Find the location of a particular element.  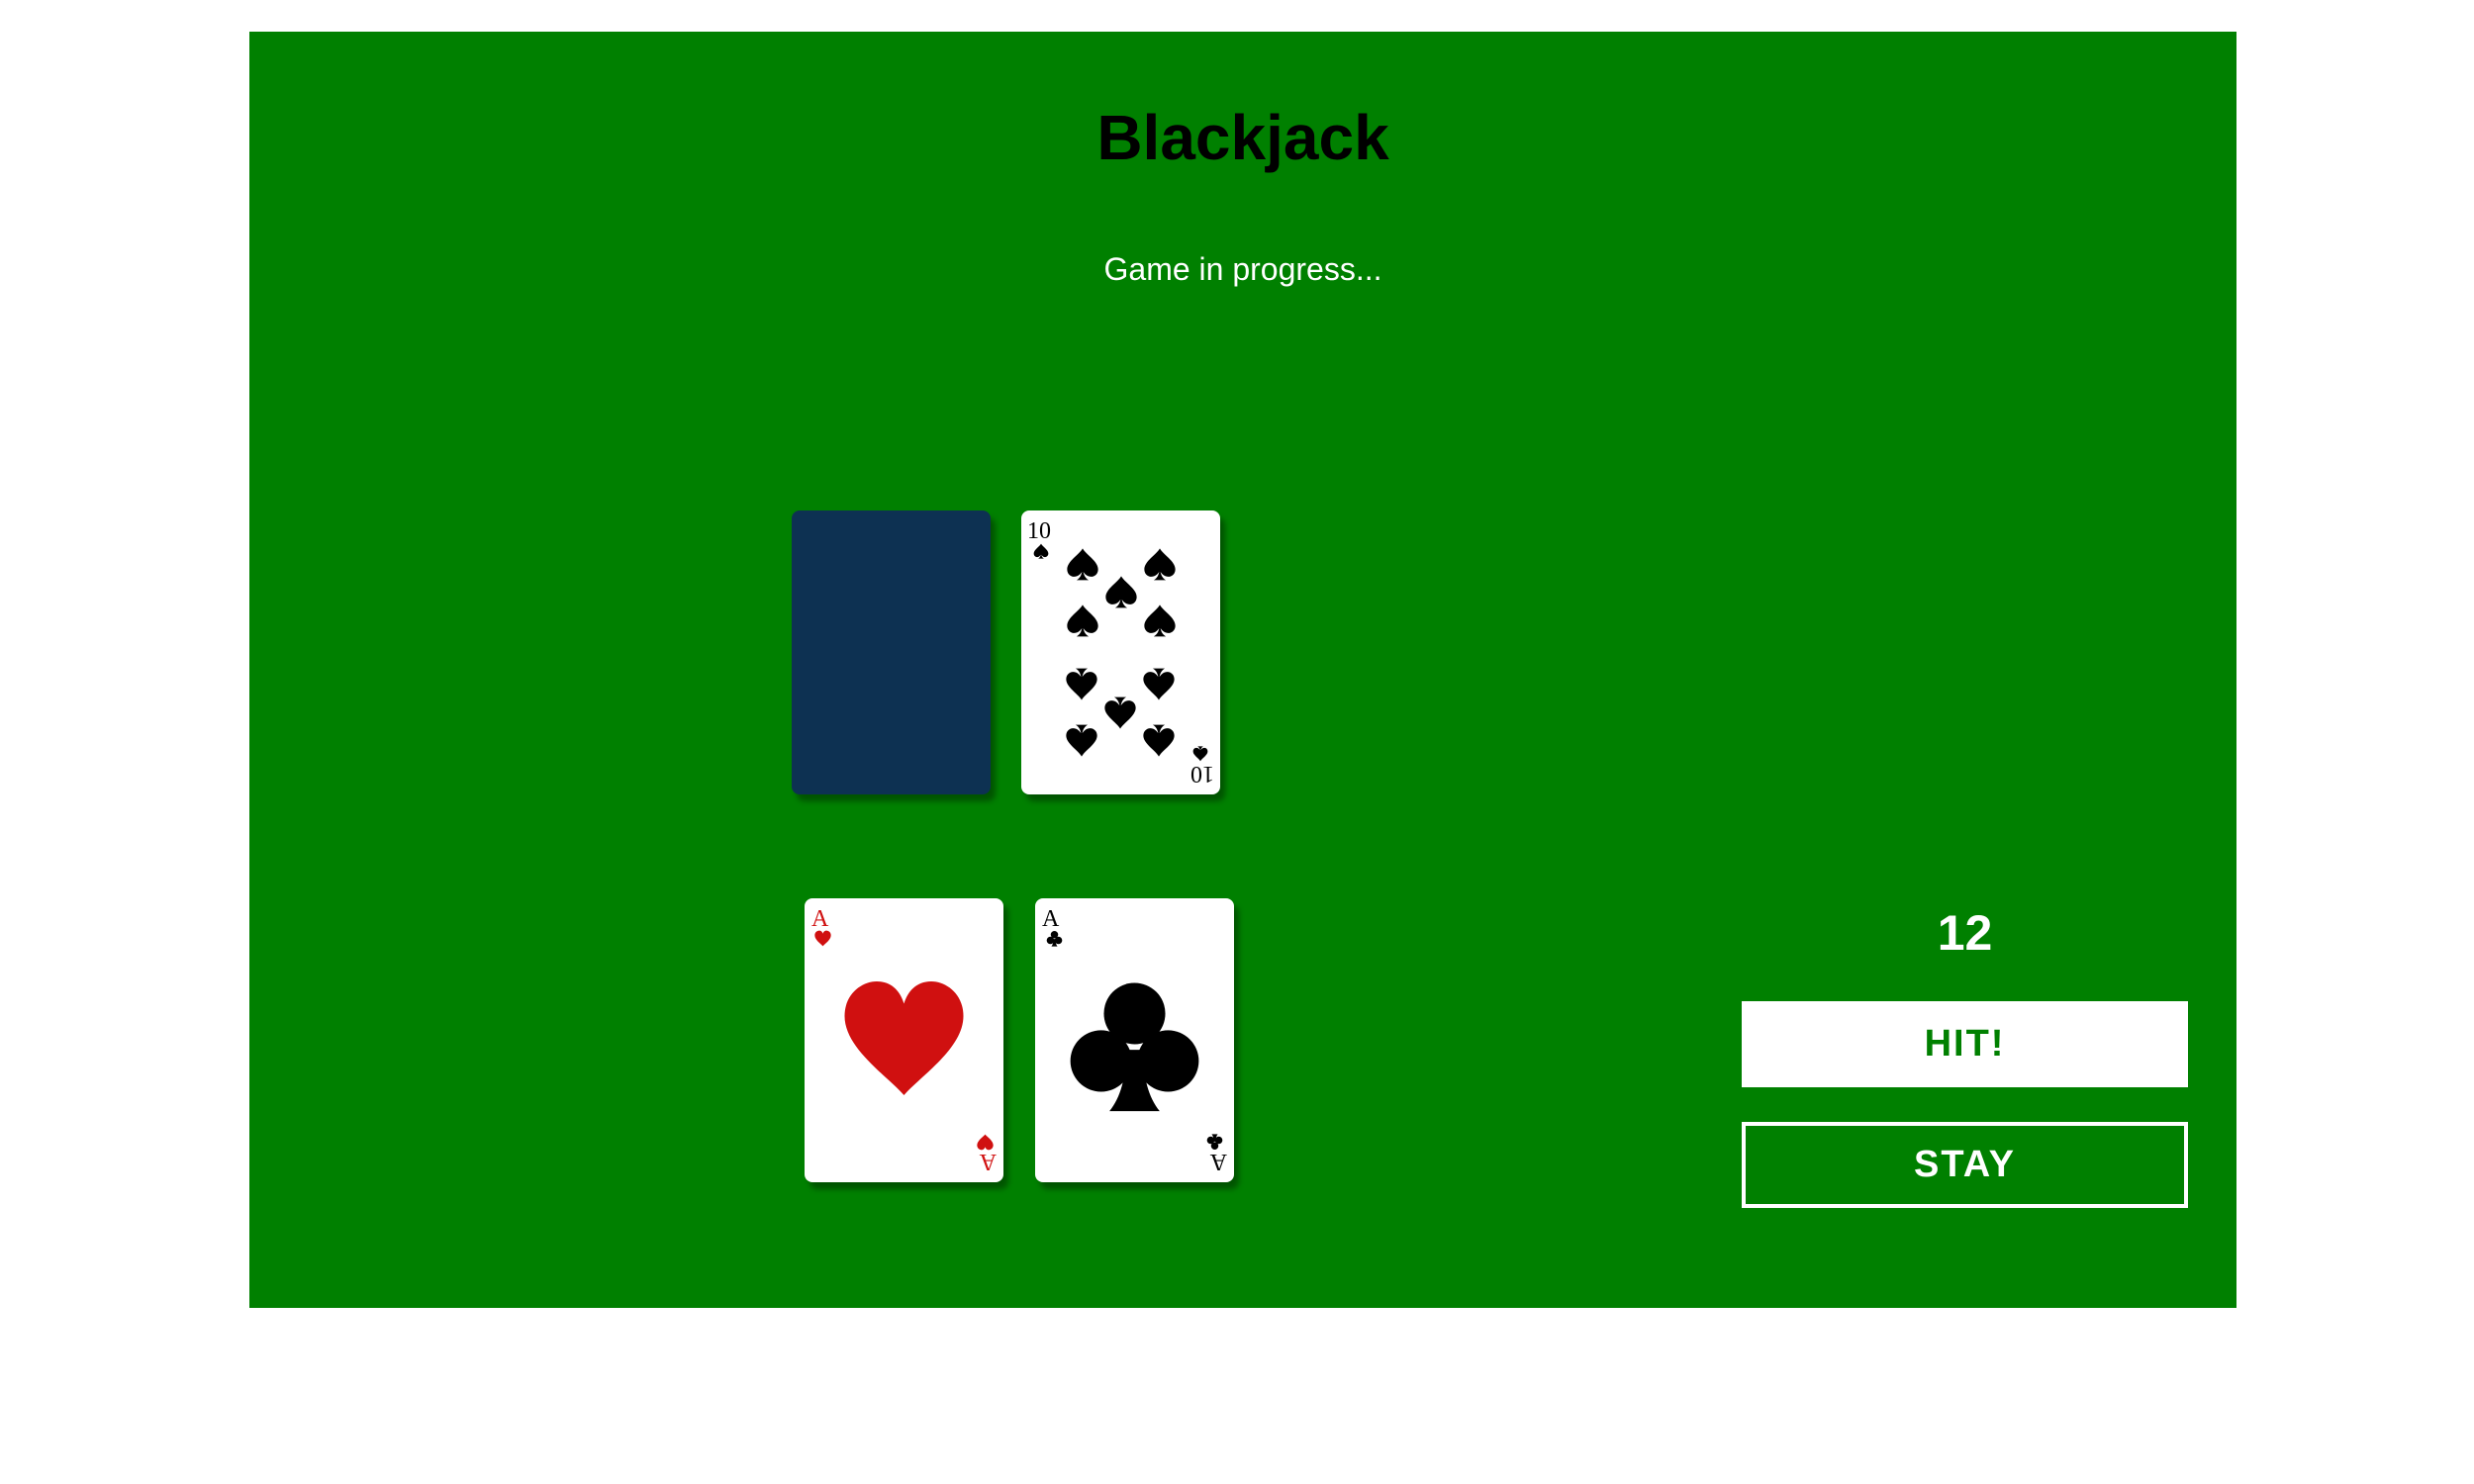

ace-of-clubs-face: A A is located at coordinates (1134, 1040).